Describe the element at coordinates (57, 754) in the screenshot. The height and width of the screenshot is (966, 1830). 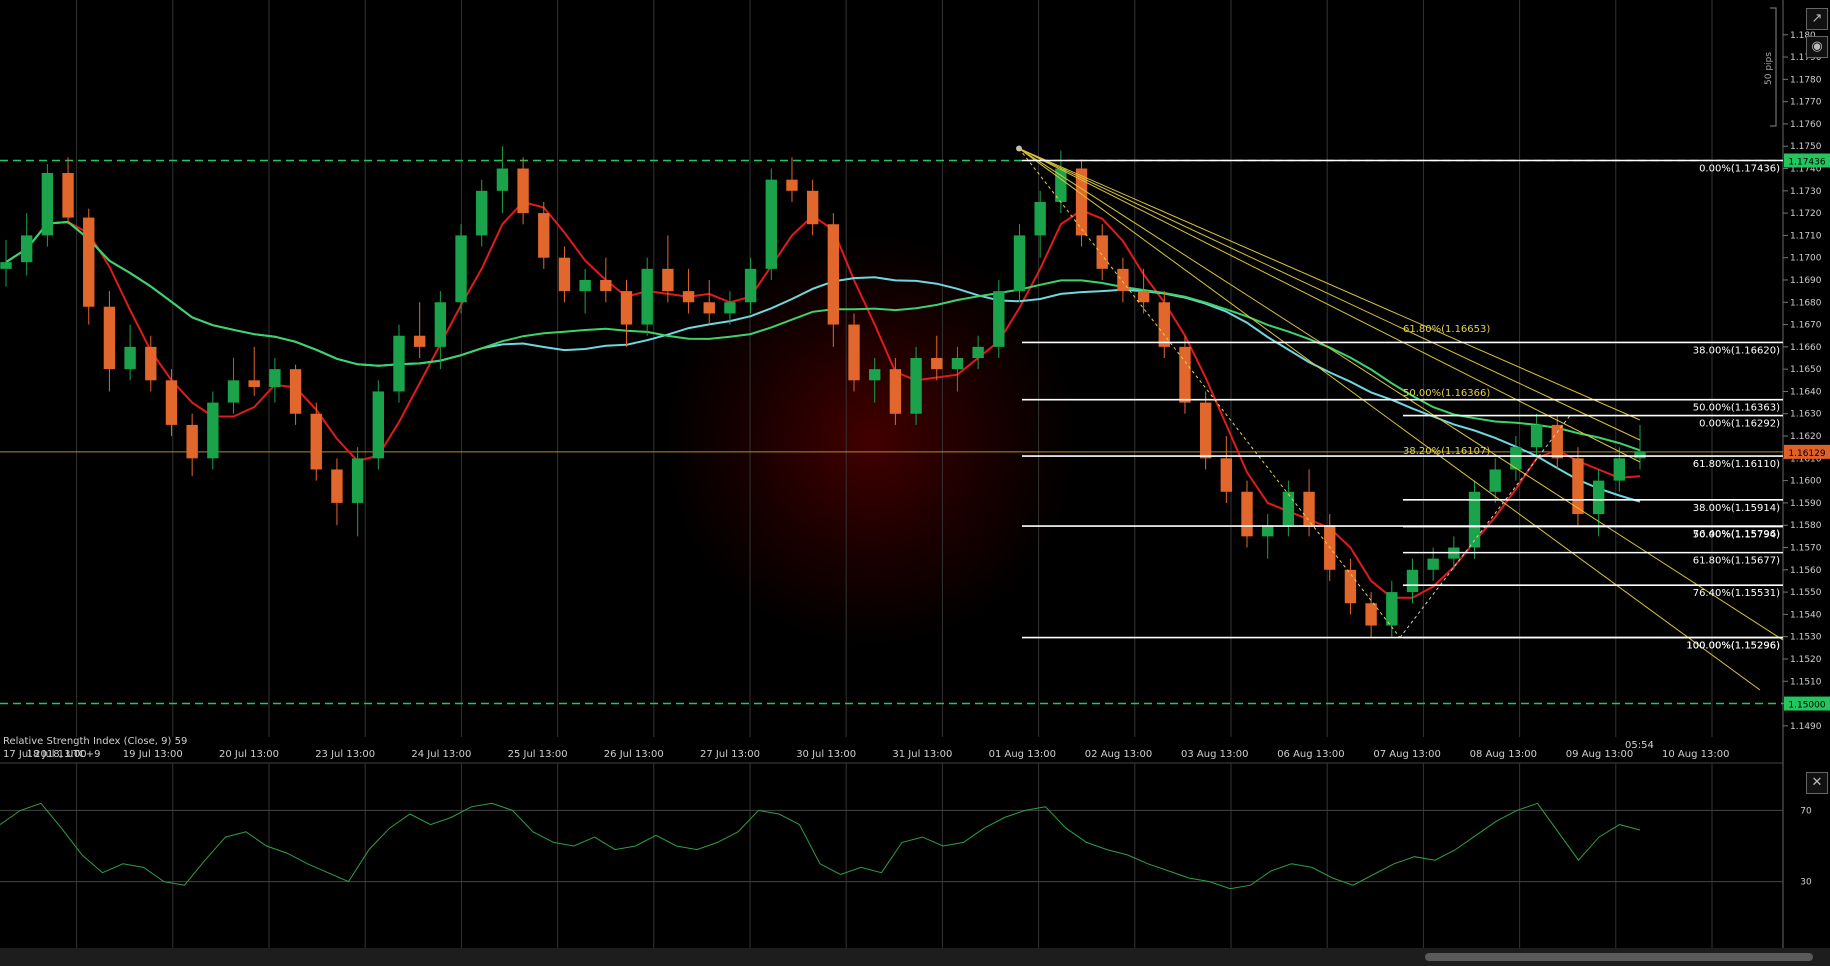
I see `x-tick-label: 18 Jul 13:00` at that location.